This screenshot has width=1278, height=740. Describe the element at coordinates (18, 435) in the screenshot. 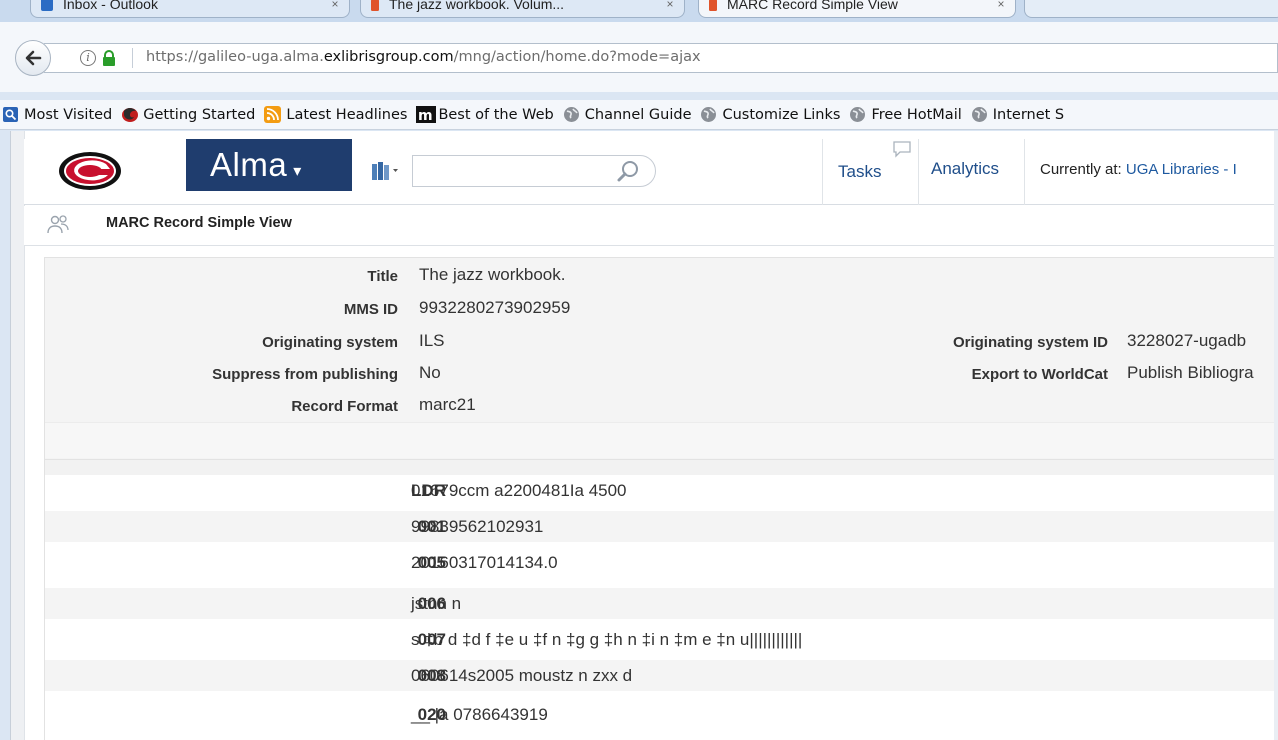

I see `left-frame-strip` at that location.